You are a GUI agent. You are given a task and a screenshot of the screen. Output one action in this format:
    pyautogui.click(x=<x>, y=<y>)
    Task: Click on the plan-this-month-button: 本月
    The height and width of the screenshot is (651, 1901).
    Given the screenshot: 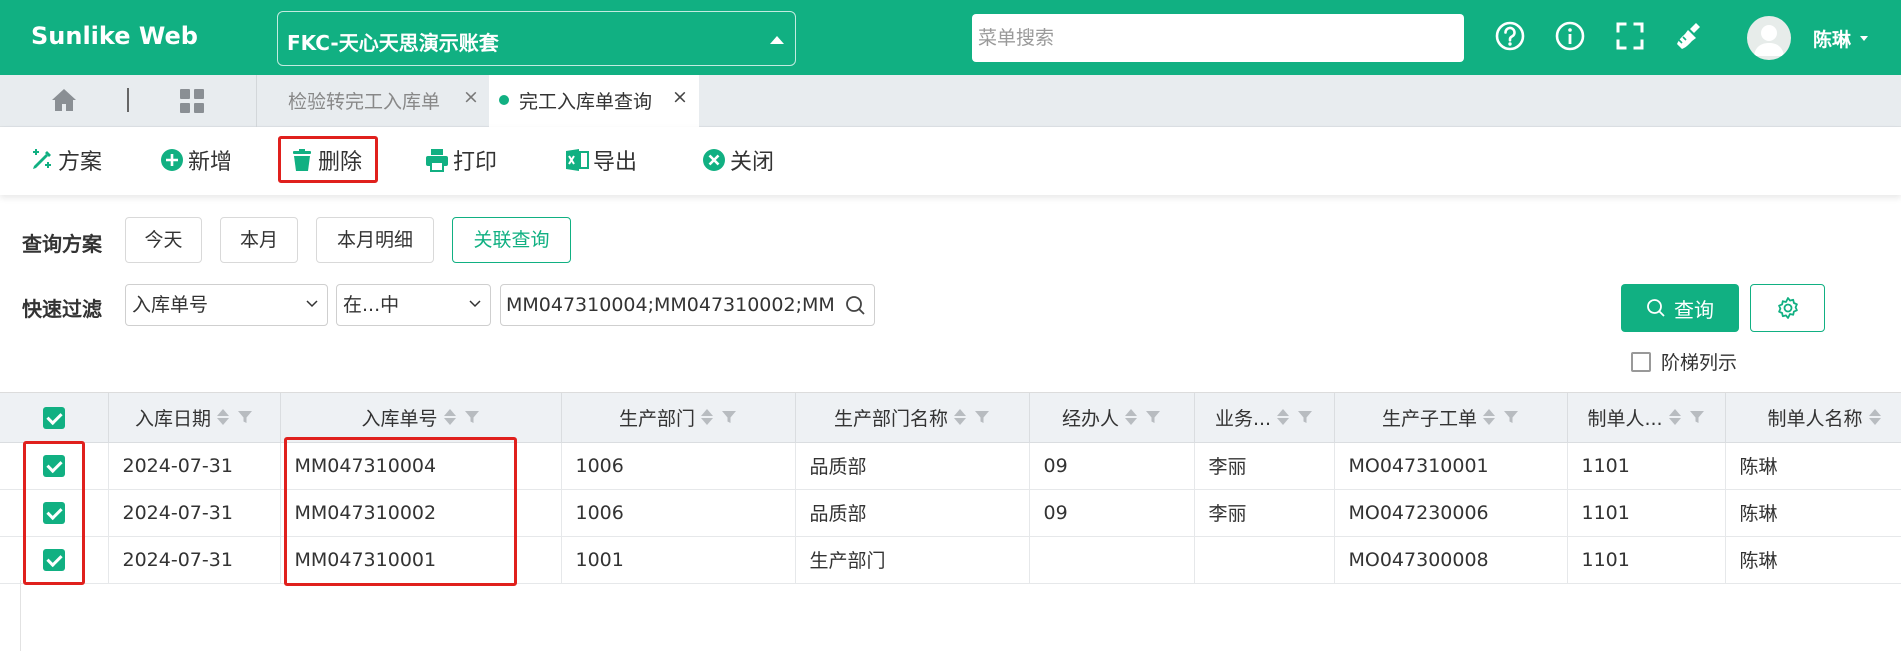 What is the action you would take?
    pyautogui.click(x=259, y=240)
    